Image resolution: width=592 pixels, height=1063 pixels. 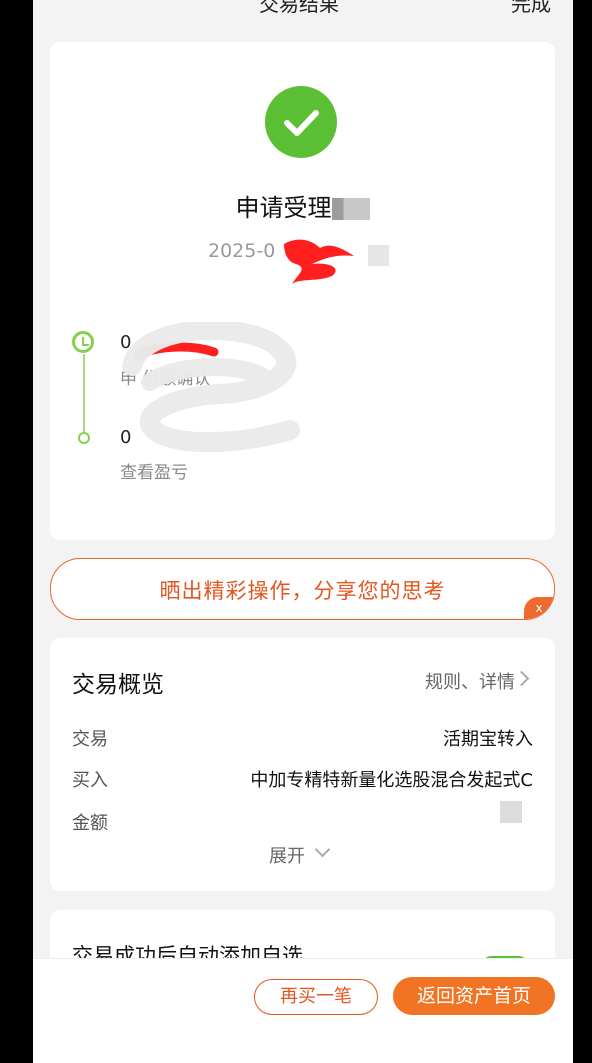 What do you see at coordinates (474, 996) in the screenshot?
I see `back-to-assets-button: 返回资产首页` at bounding box center [474, 996].